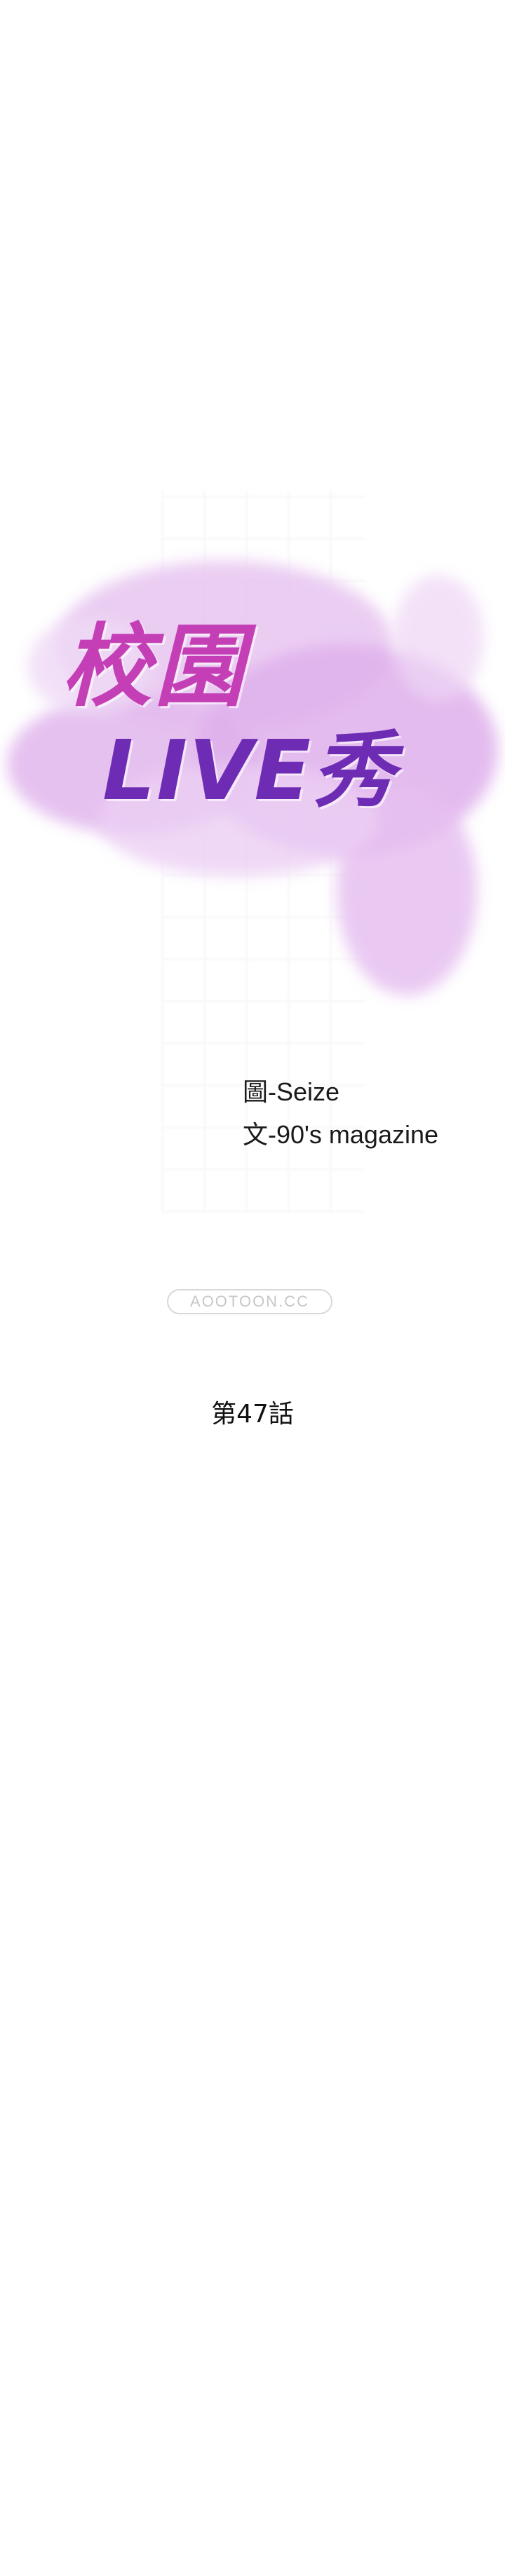 The image size is (505, 2576). I want to click on credit-story: 文-90's magazine, so click(340, 1134).